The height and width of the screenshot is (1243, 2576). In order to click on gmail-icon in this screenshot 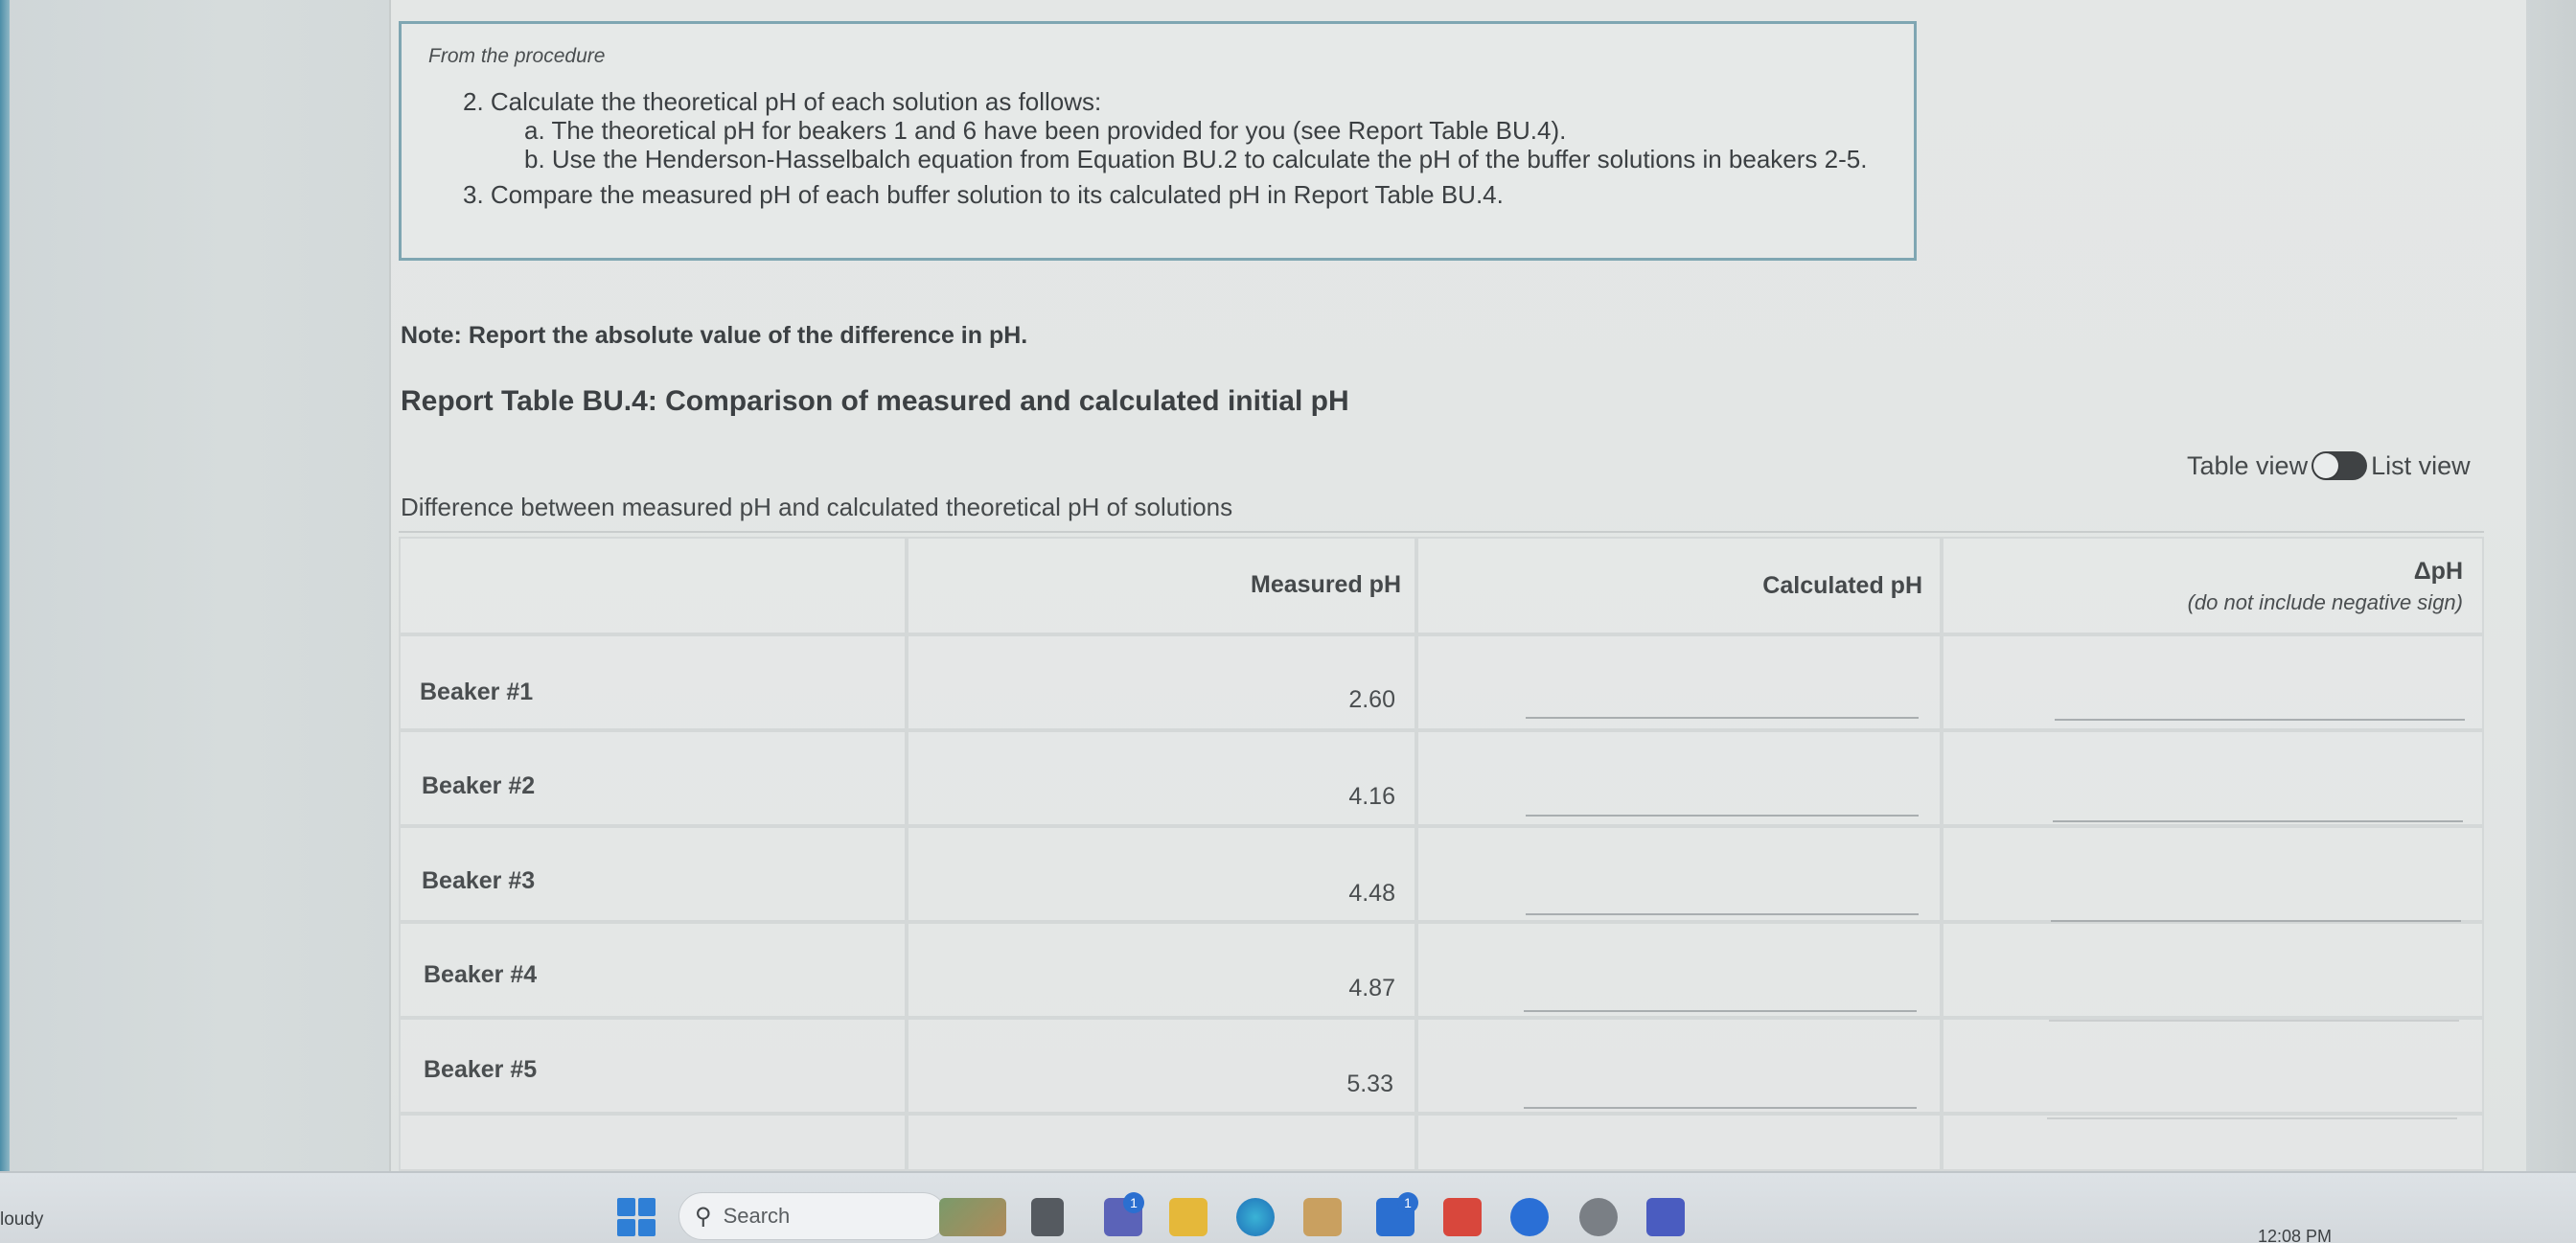, I will do `click(1462, 1217)`.